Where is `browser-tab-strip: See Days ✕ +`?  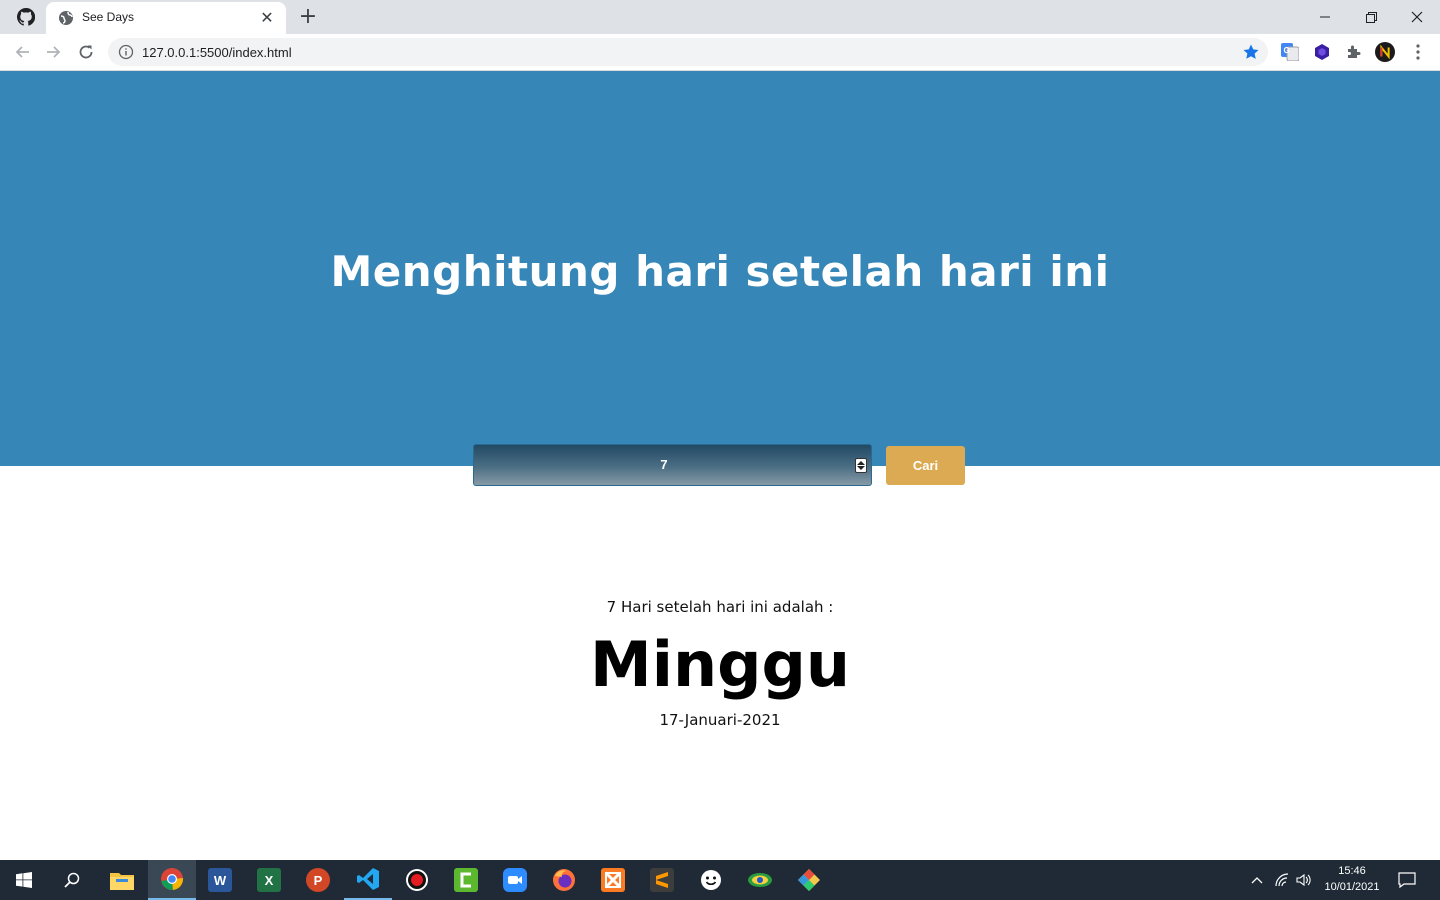
browser-tab-strip: See Days ✕ + is located at coordinates (720, 17).